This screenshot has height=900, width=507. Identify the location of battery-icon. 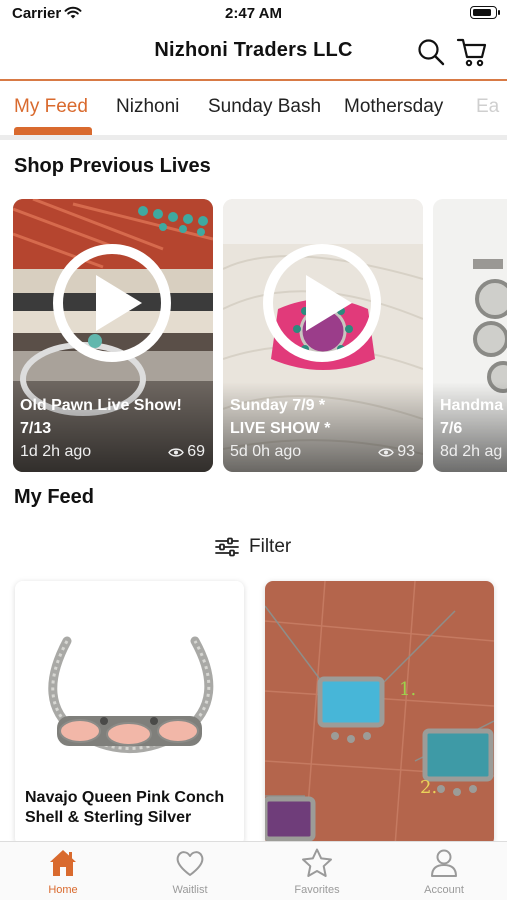
(485, 12).